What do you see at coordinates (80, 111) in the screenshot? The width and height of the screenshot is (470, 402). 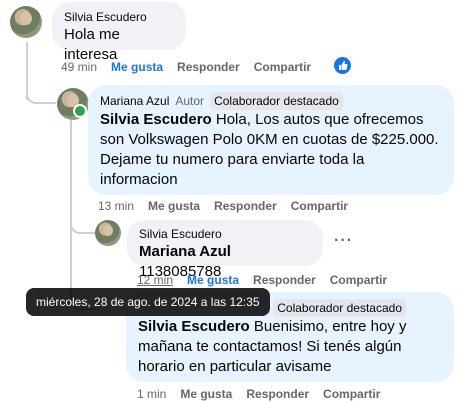 I see `online-status-icon` at bounding box center [80, 111].